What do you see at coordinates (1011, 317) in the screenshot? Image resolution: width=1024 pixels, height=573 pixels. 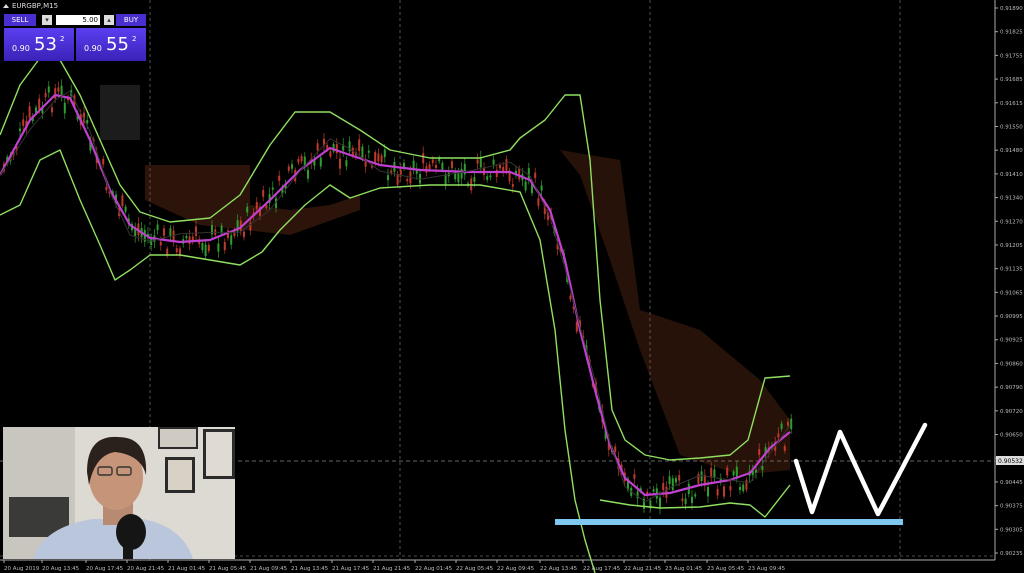 I see `price-tick-label: 0.90995` at bounding box center [1011, 317].